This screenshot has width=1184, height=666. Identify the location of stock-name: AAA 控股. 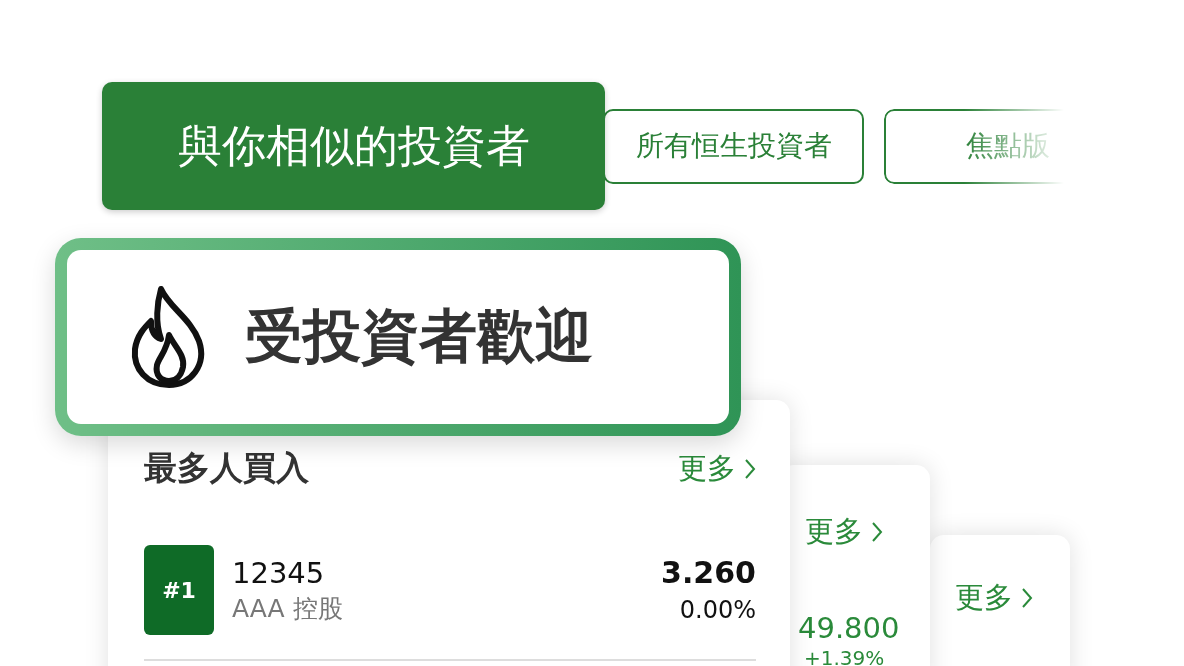
(288, 609).